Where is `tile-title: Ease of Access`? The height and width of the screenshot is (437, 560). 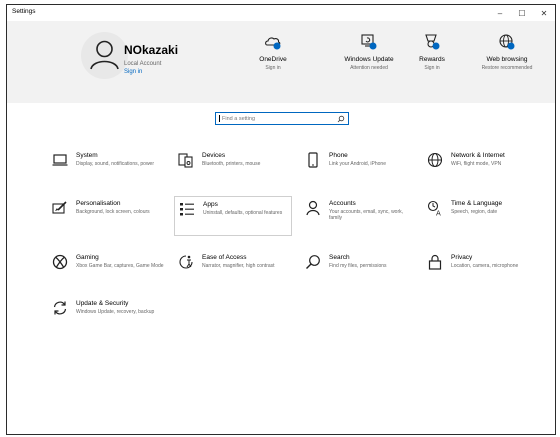
tile-title: Ease of Access is located at coordinates (224, 257).